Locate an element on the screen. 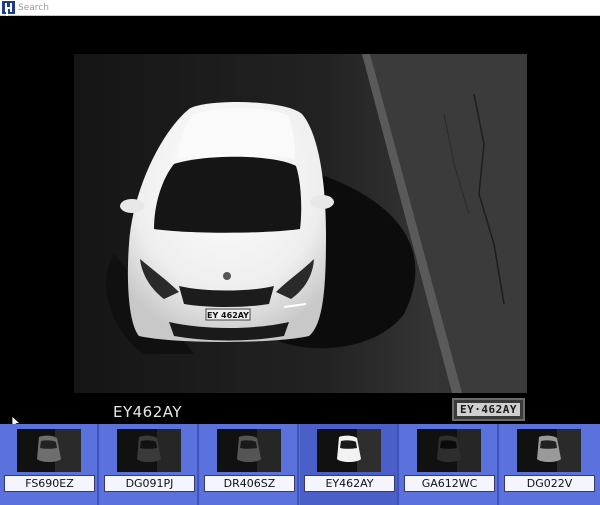 The image size is (600, 505). thumbnail-plate-label: DR406SZ is located at coordinates (249, 483).